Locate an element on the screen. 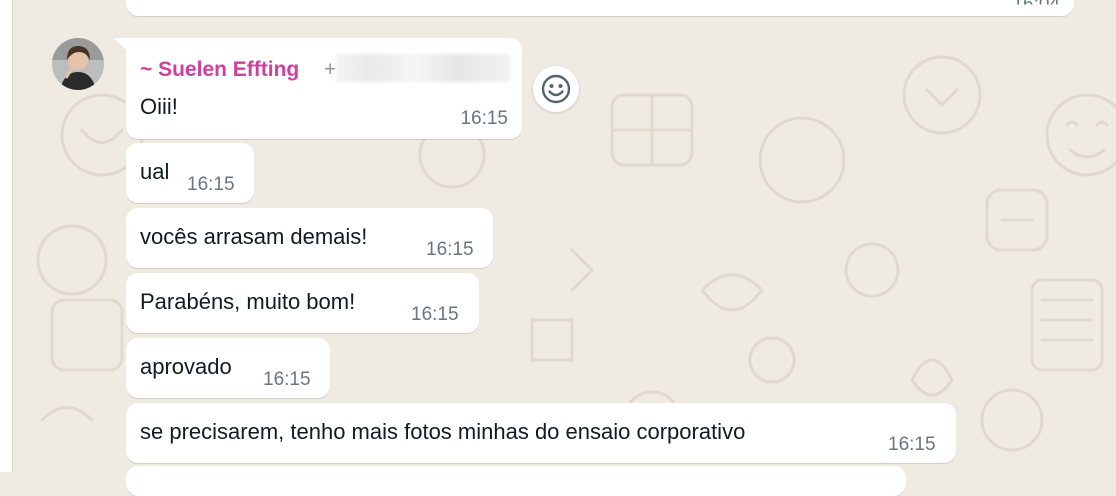 The image size is (1116, 496). smiley-icon is located at coordinates (556, 89).